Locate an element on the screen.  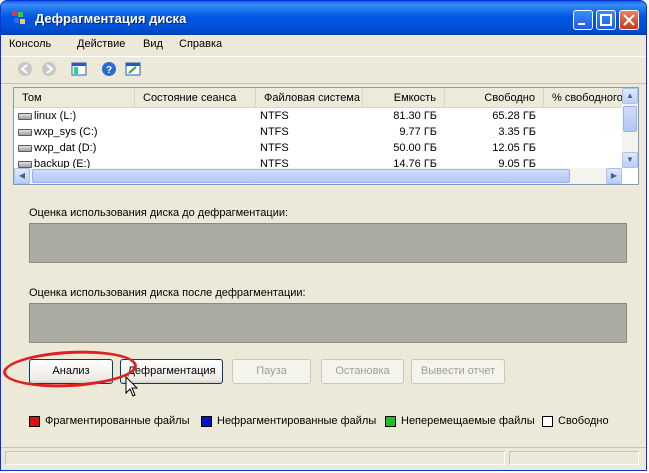
title-bar: Дефрагментация диска is located at coordinates (323, 18).